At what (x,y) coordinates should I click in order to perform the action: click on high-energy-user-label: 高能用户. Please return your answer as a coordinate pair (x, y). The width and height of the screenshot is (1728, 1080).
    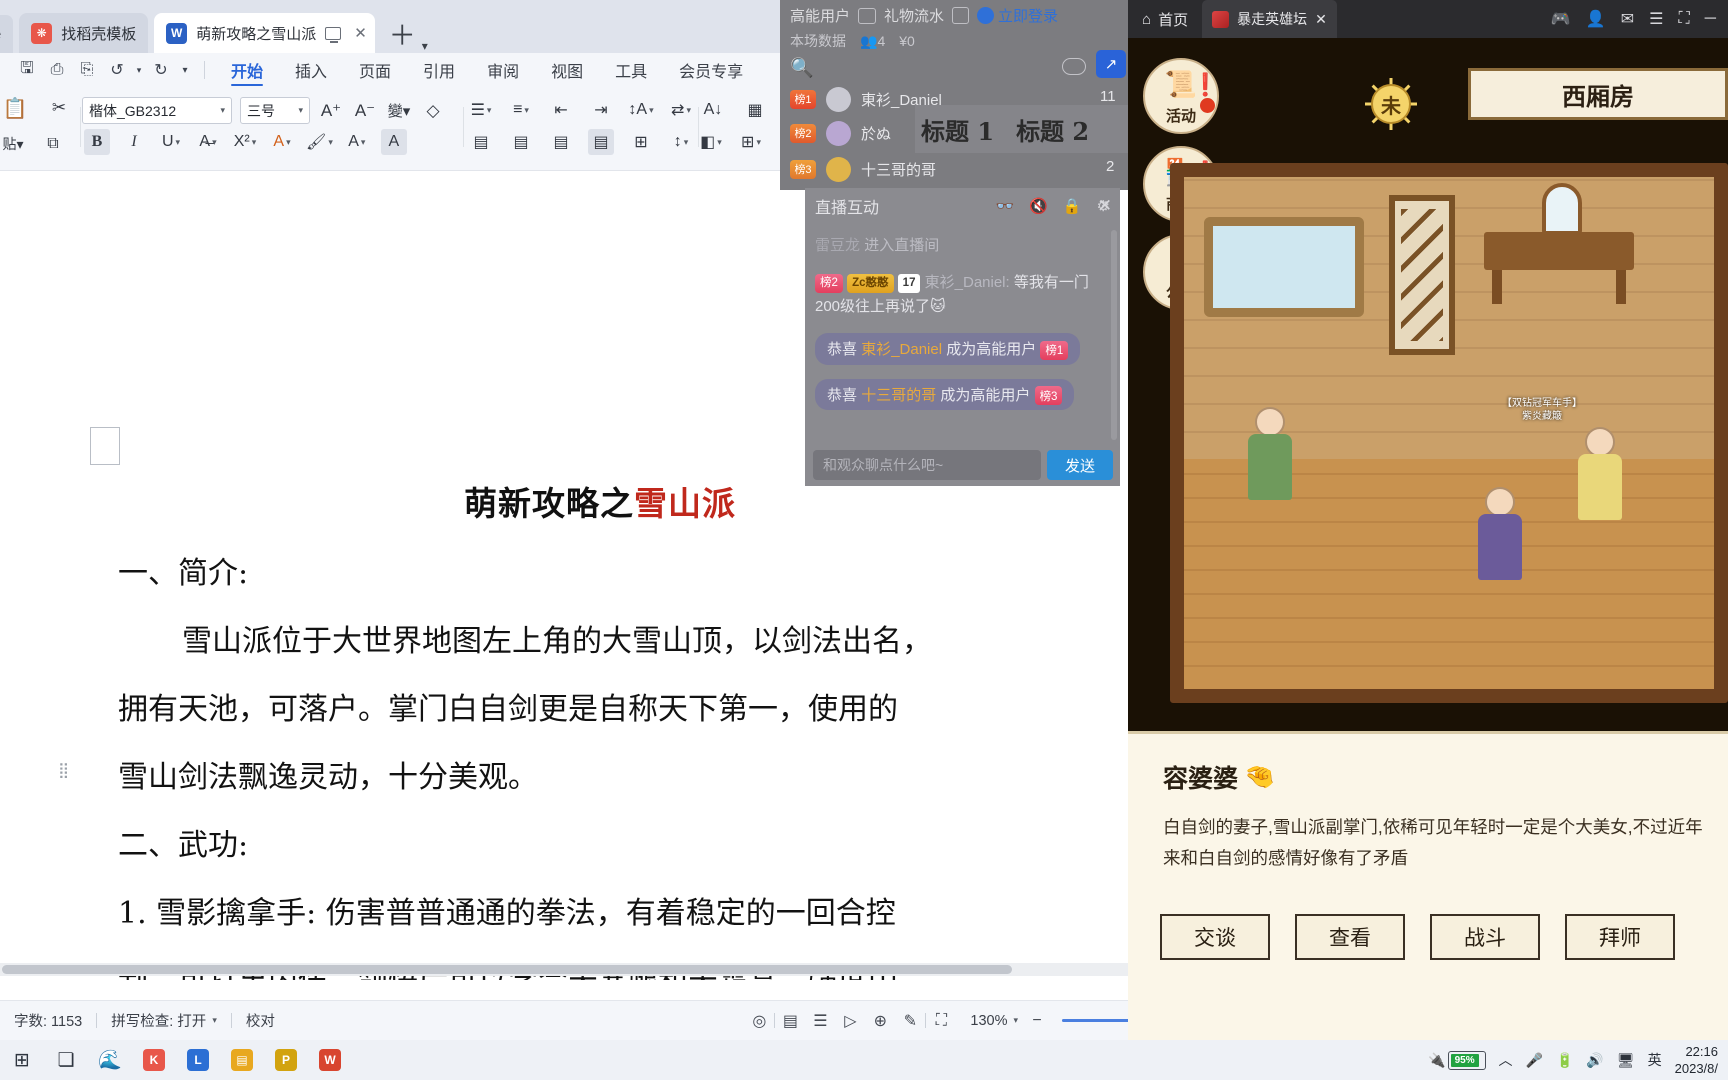
    Looking at the image, I should click on (820, 15).